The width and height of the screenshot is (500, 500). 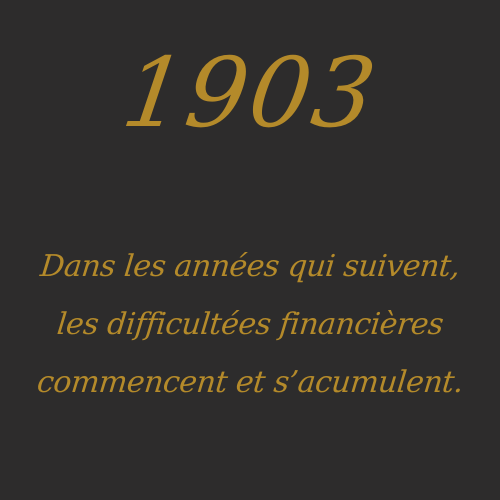 What do you see at coordinates (250, 266) in the screenshot?
I see `caption-line-1: Dans les années qui suivent,` at bounding box center [250, 266].